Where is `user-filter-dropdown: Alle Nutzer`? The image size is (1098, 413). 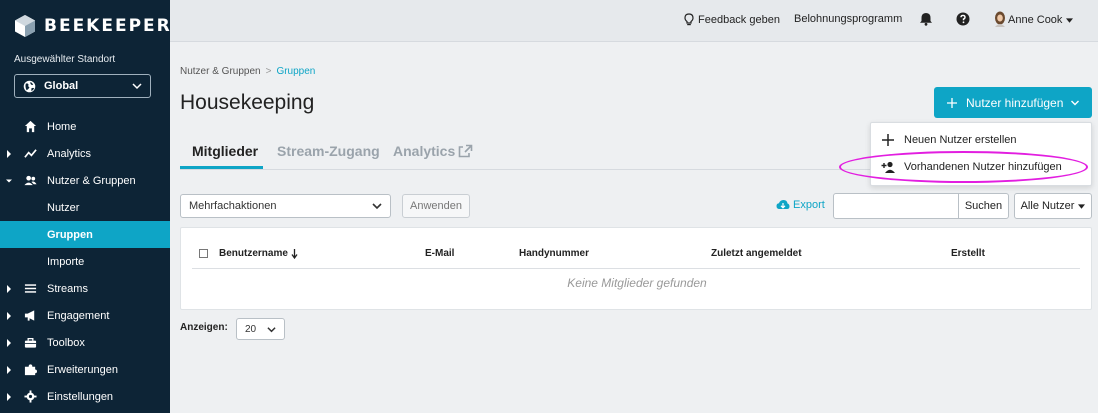 user-filter-dropdown: Alle Nutzer is located at coordinates (1053, 206).